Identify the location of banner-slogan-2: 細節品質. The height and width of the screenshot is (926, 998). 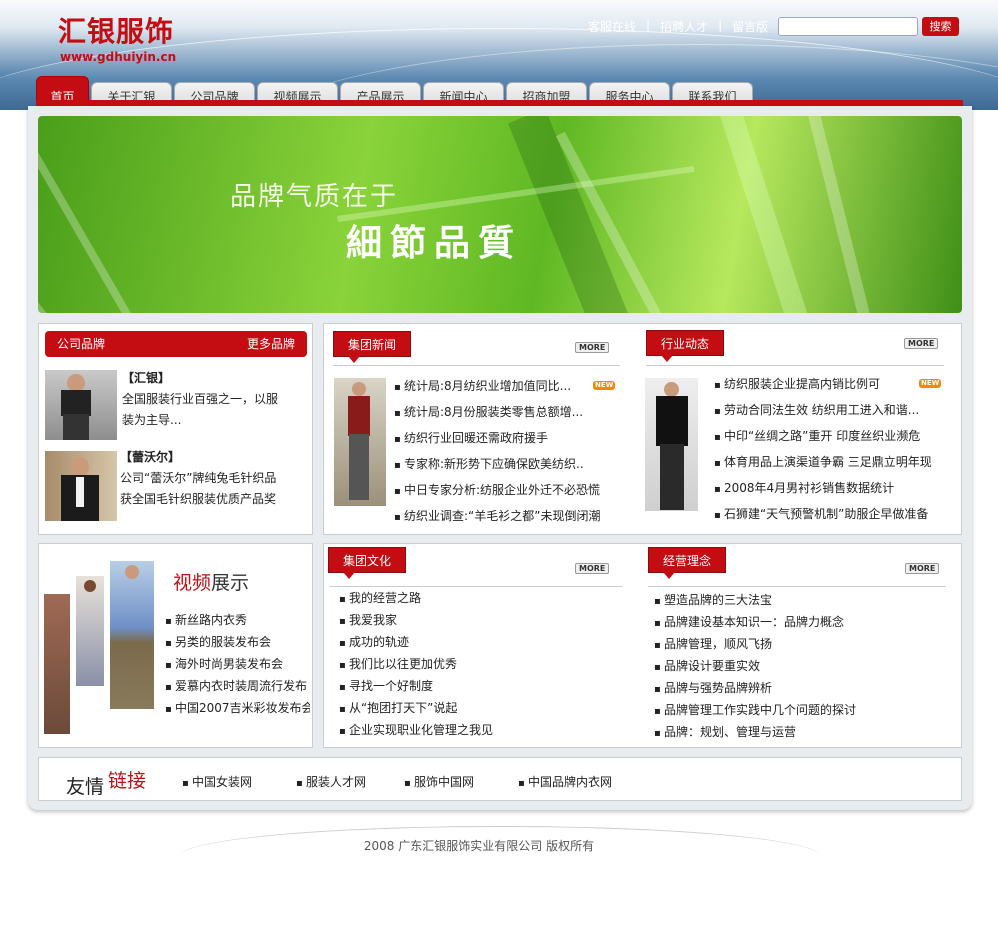
(434, 243).